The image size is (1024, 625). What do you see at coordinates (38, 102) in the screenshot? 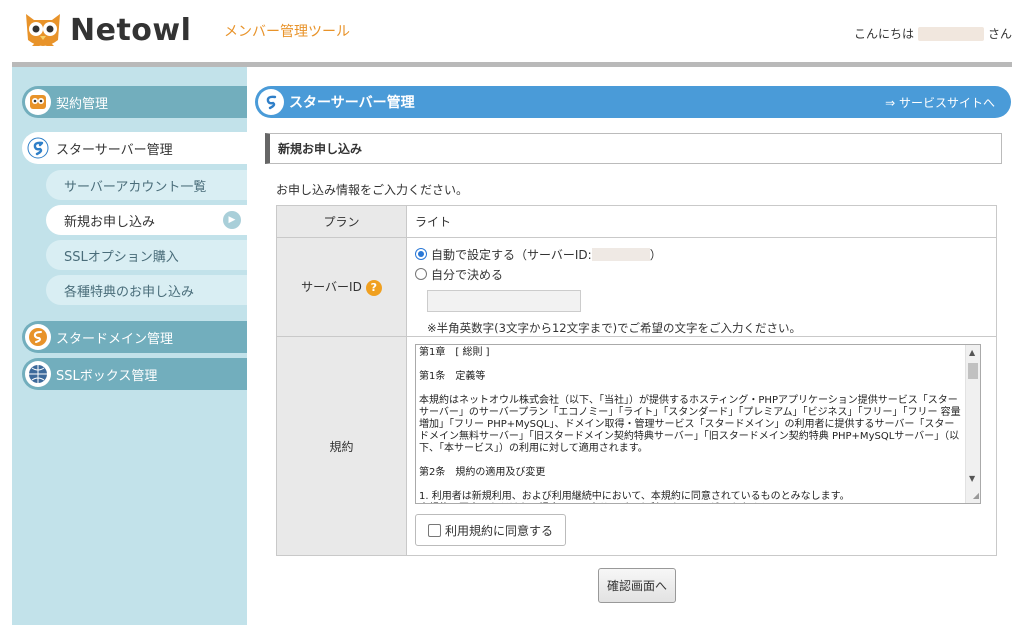
I see `owl-icon` at bounding box center [38, 102].